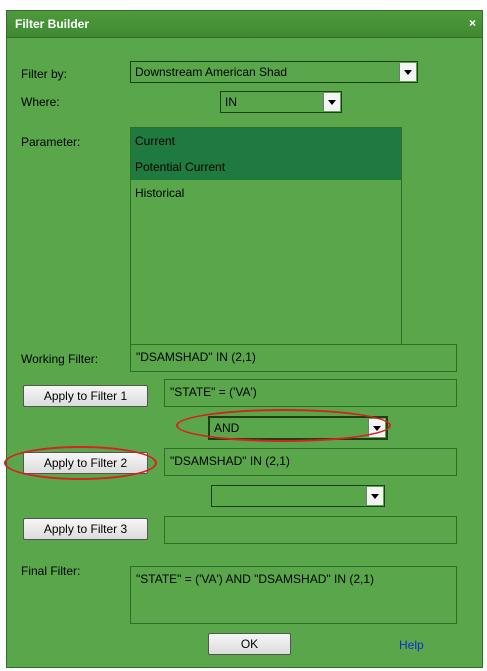  I want to click on filter-1-value: "STATE" = ('VA'), so click(213, 392).